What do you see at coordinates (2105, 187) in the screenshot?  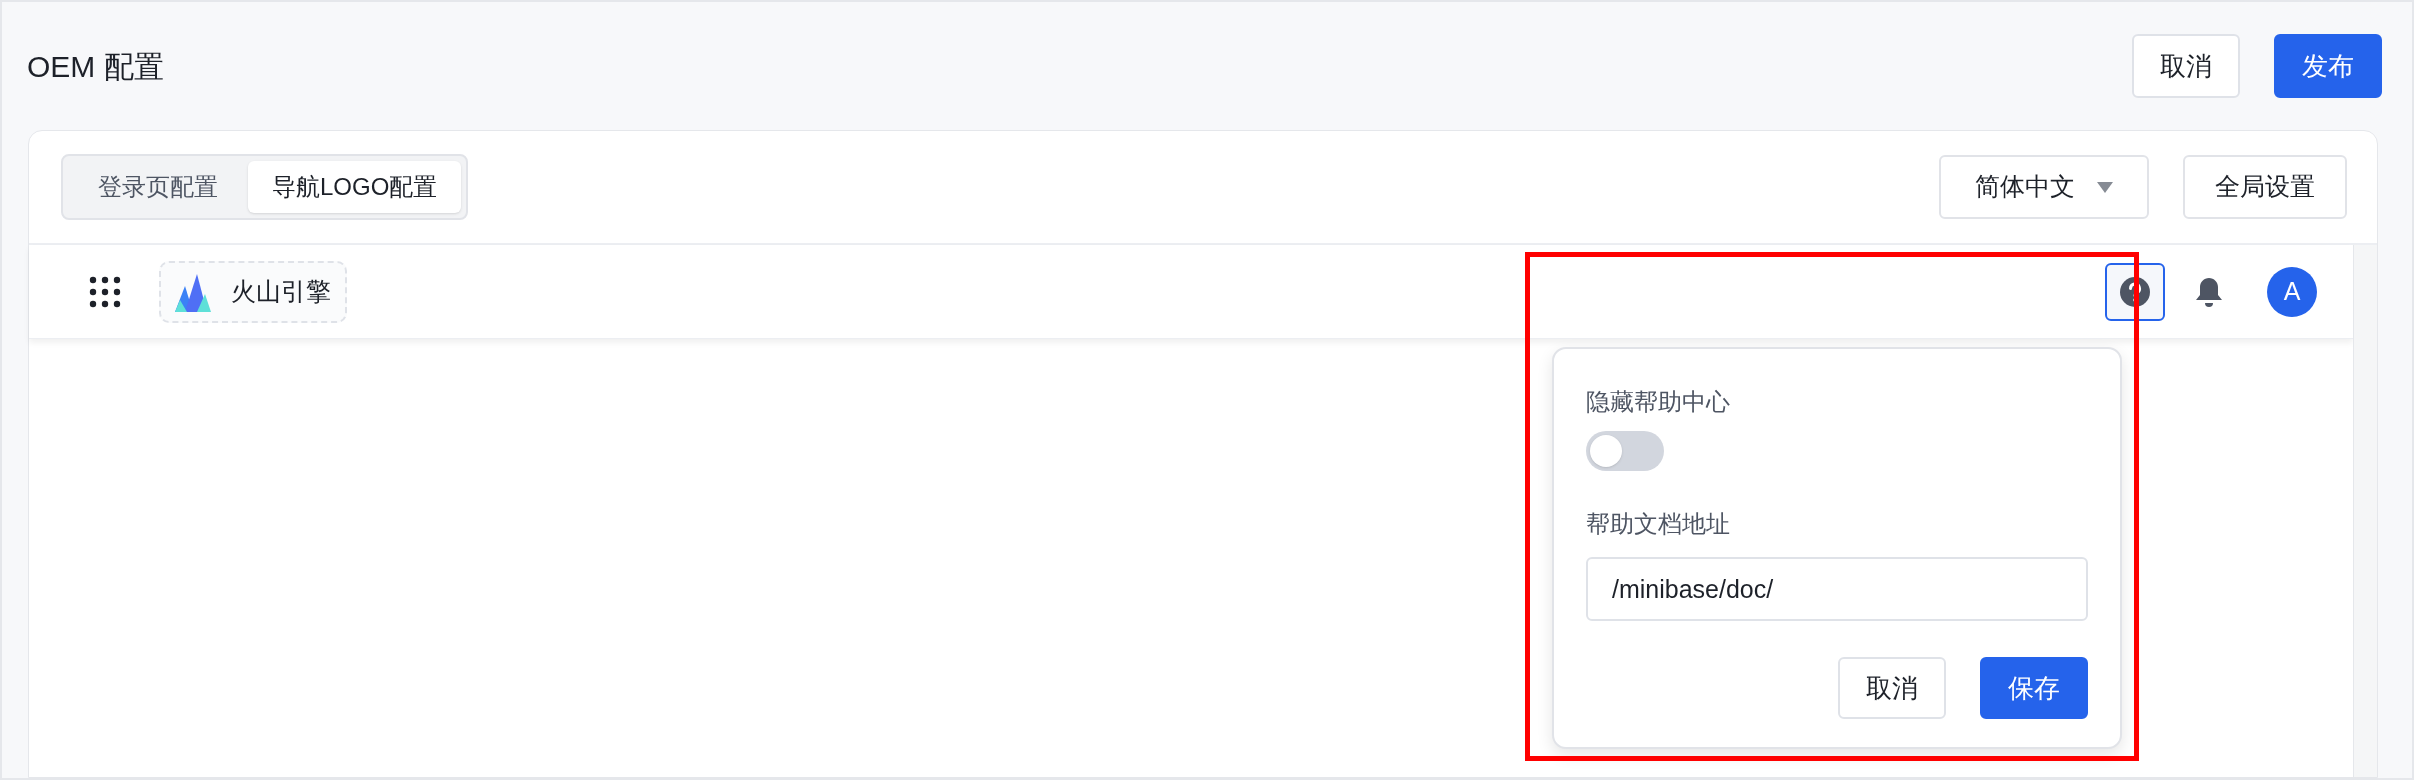 I see `caret-icon` at bounding box center [2105, 187].